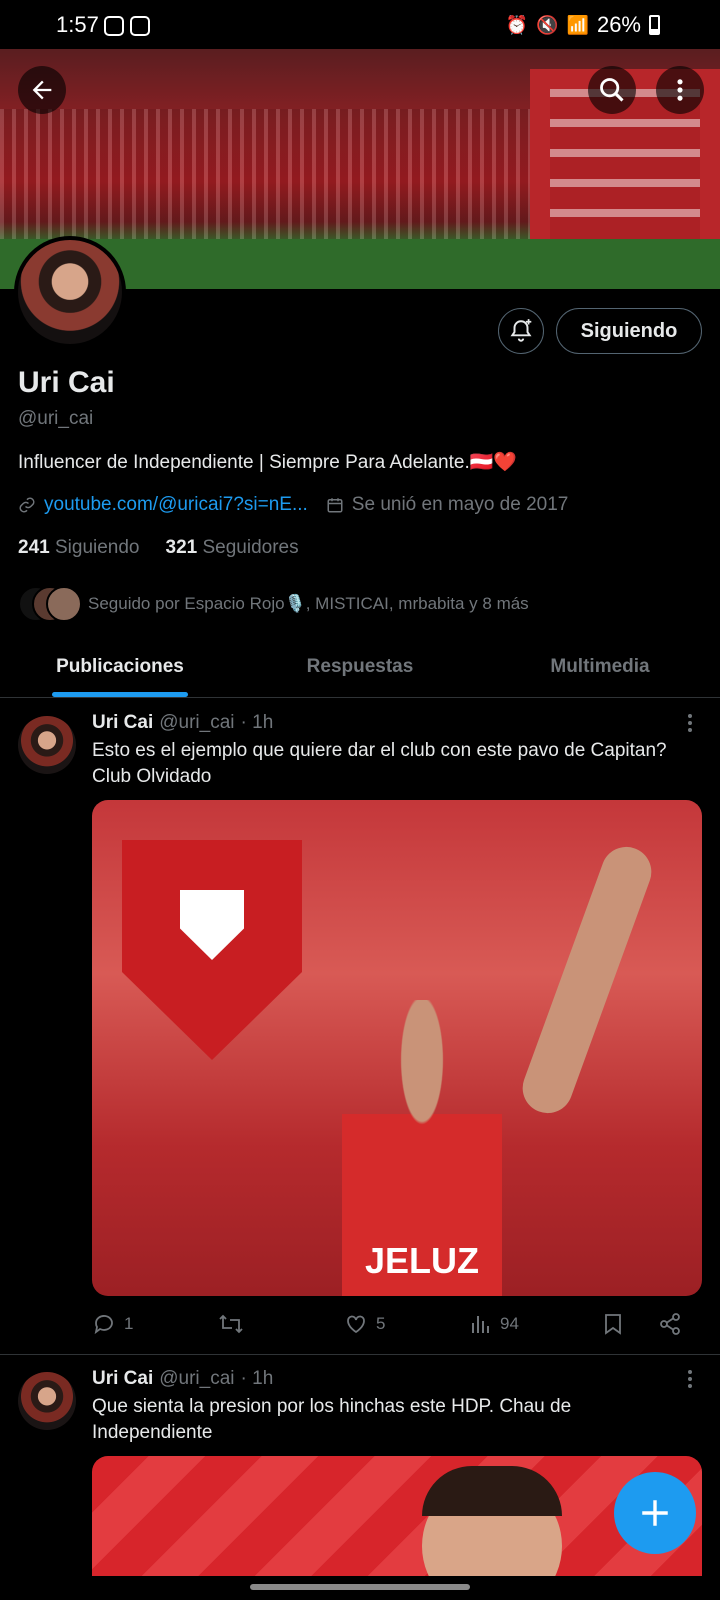  I want to click on bookmark-icon, so click(613, 1324).